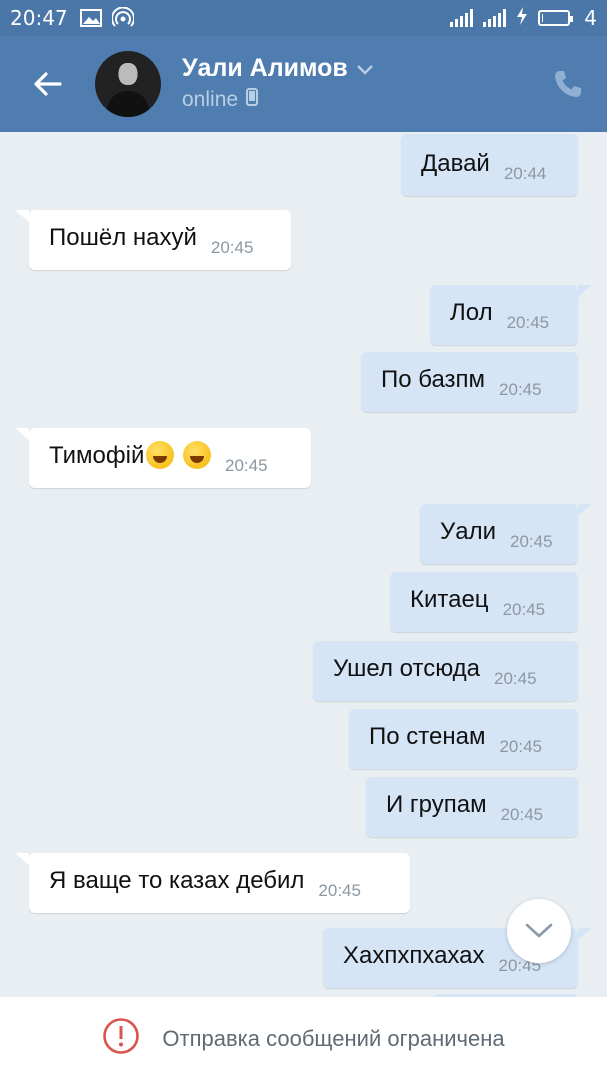  Describe the element at coordinates (39, 18) in the screenshot. I see `status-time: 20:47` at that location.